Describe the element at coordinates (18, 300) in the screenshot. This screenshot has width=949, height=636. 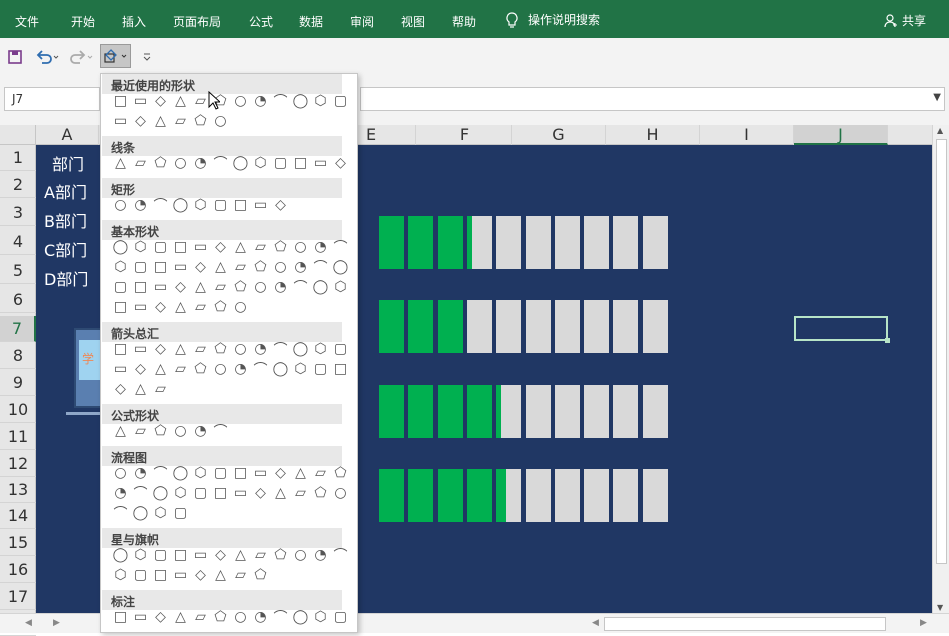
I see `row-header-6: 6` at that location.